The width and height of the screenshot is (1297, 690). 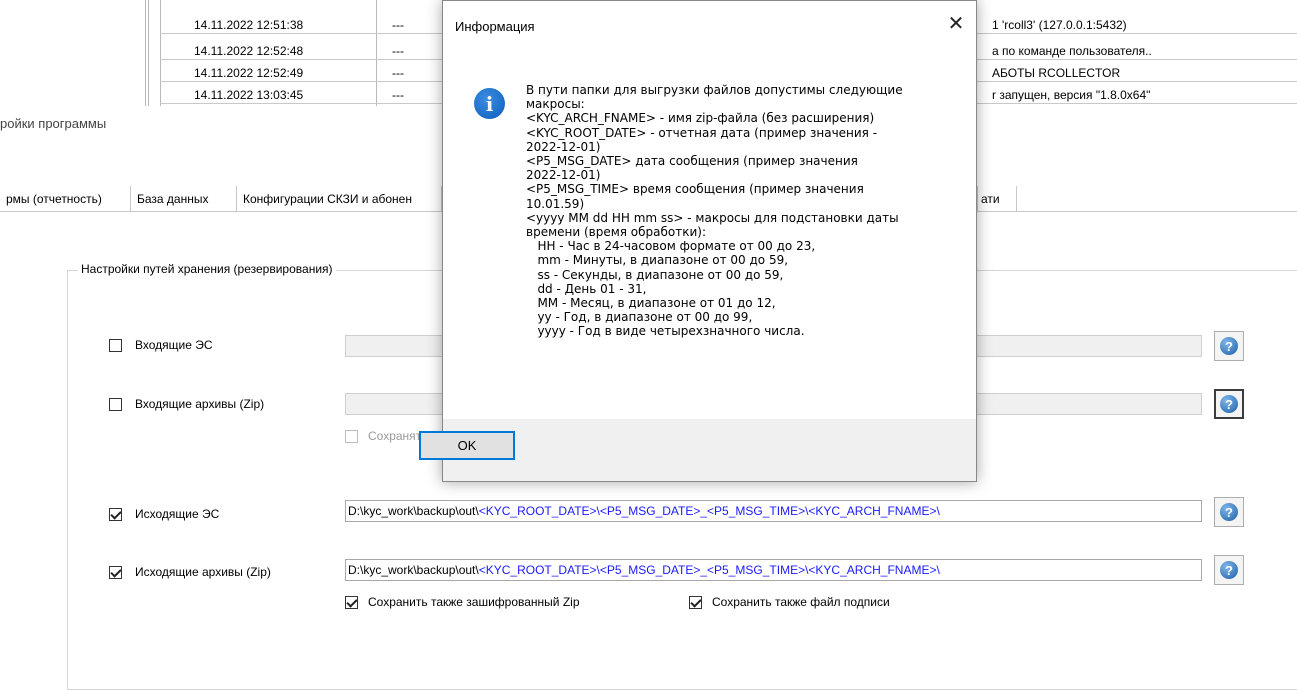 What do you see at coordinates (555, 203) in the screenshot?
I see `dialog-message-line: 10.01.59)` at bounding box center [555, 203].